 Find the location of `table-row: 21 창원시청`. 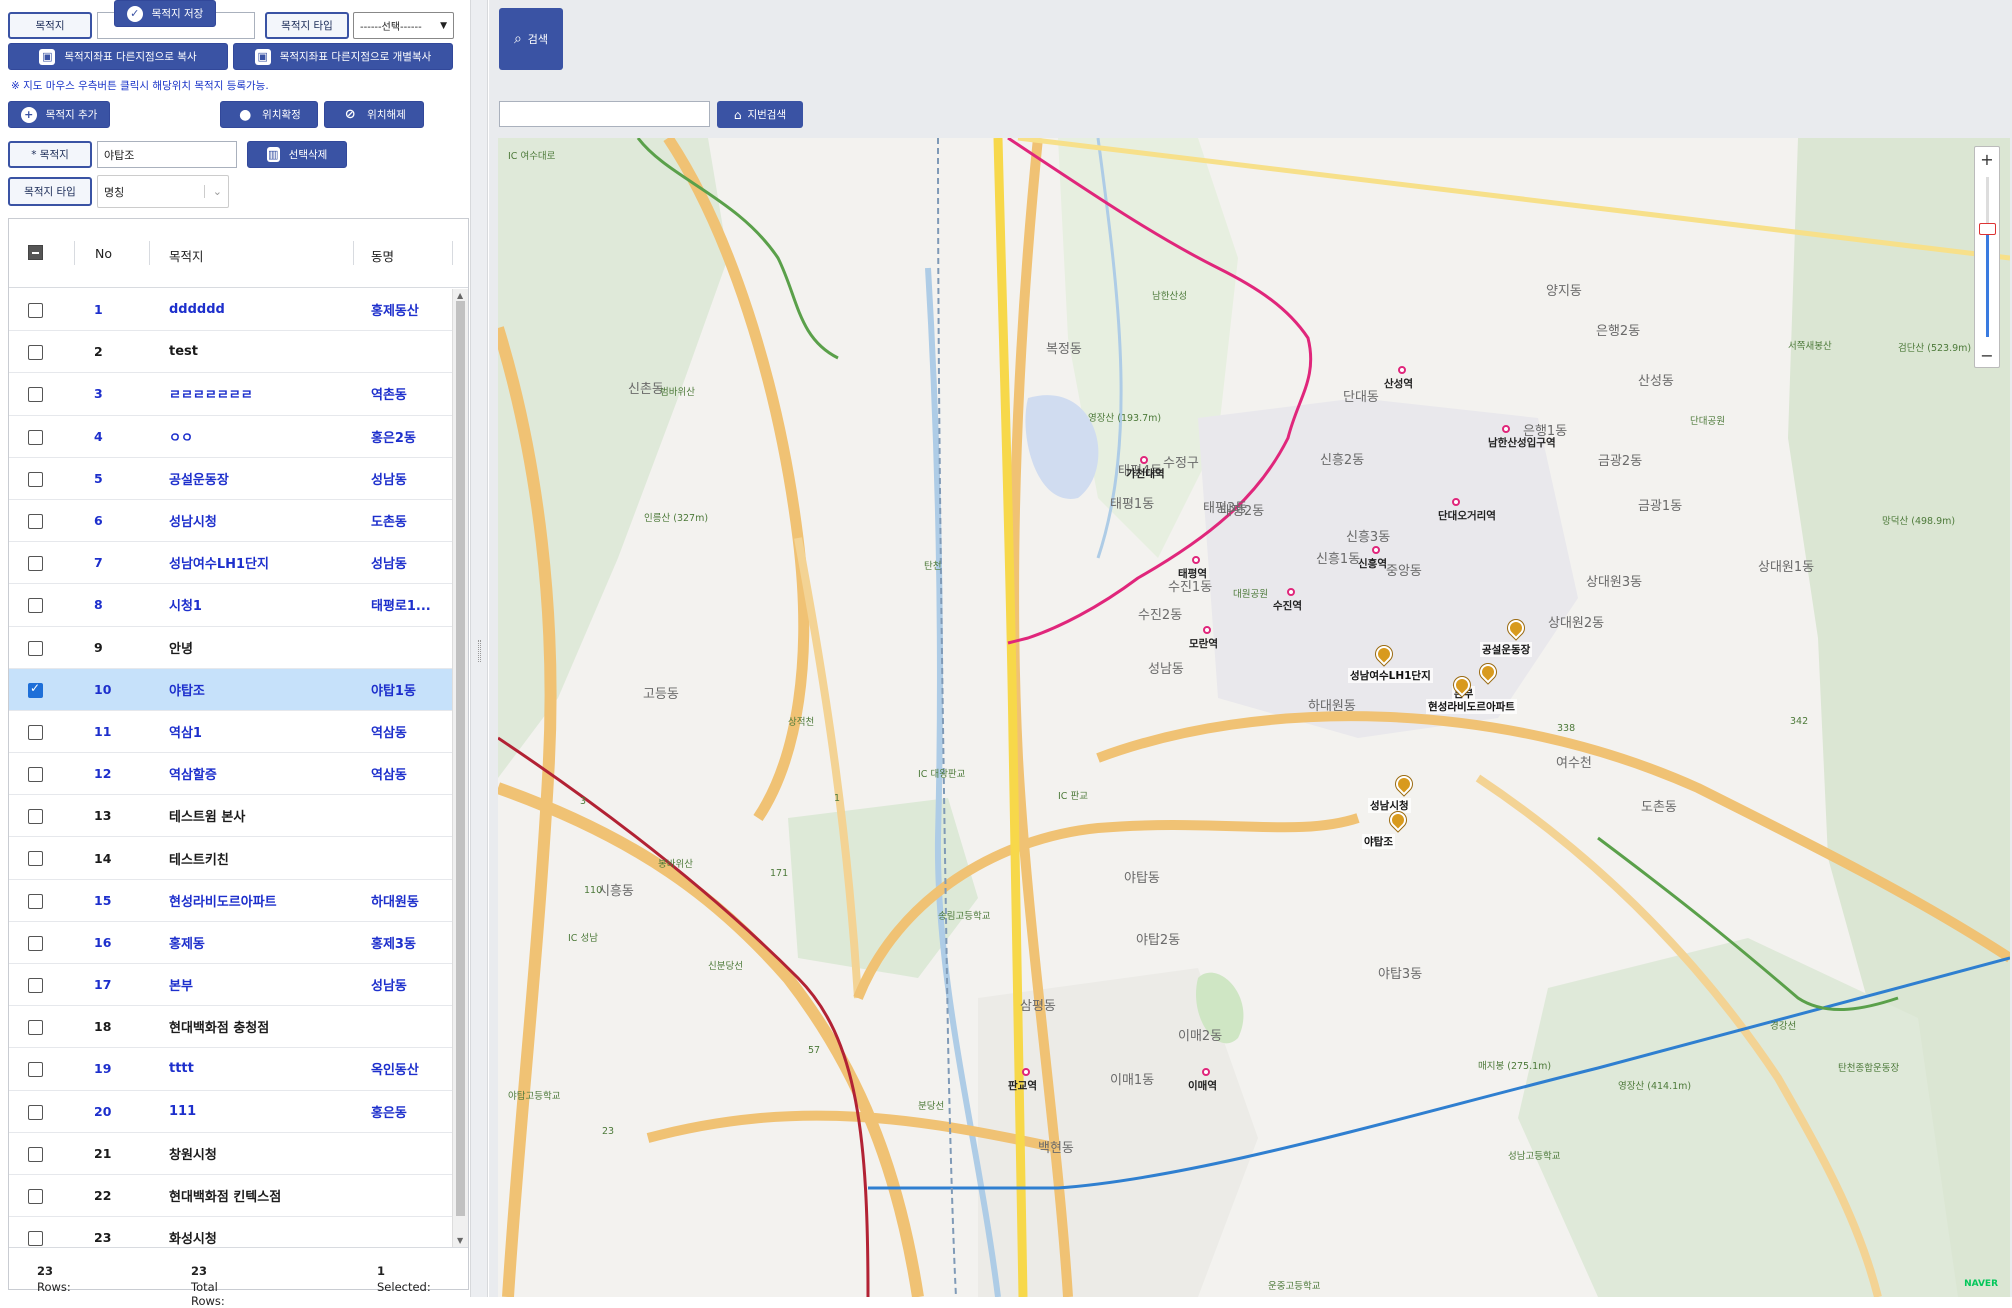

table-row: 21 창원시청 is located at coordinates (230, 1154).